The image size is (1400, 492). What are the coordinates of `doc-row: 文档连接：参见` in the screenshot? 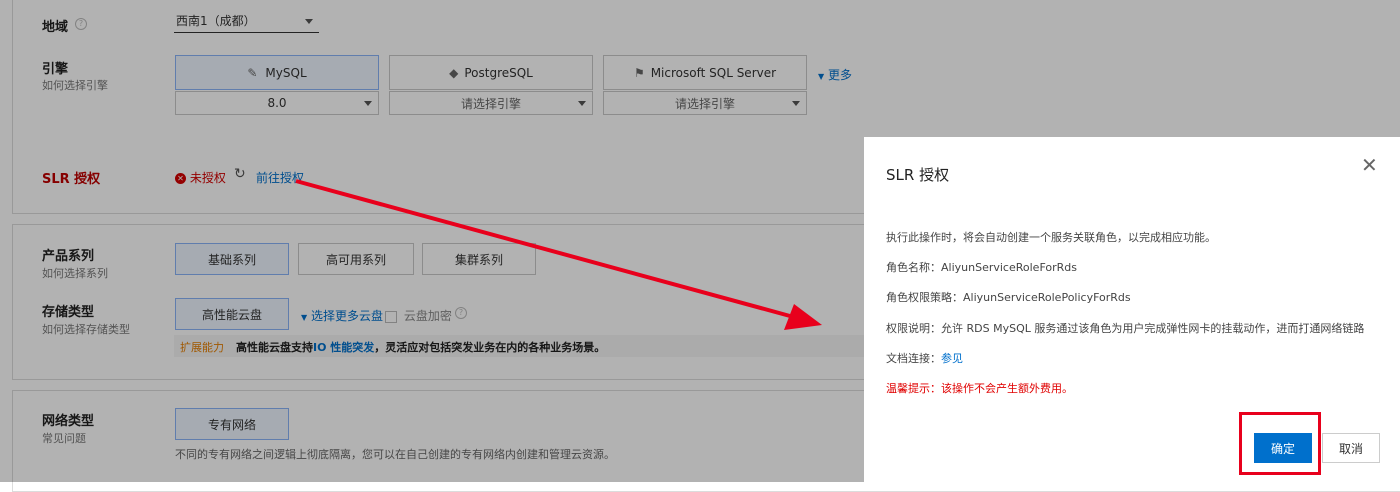 It's located at (924, 358).